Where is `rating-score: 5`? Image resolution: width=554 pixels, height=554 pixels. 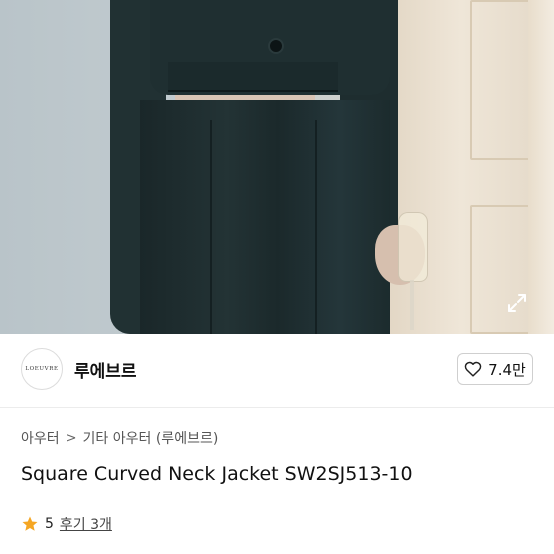
rating-score: 5 is located at coordinates (49, 524).